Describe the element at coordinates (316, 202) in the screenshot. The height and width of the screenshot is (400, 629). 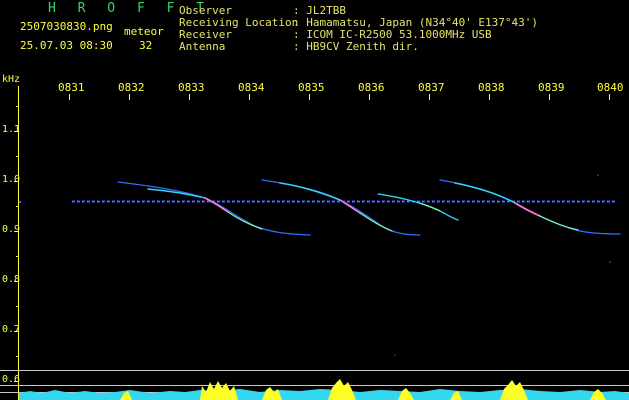
I see `carrier-line` at that location.